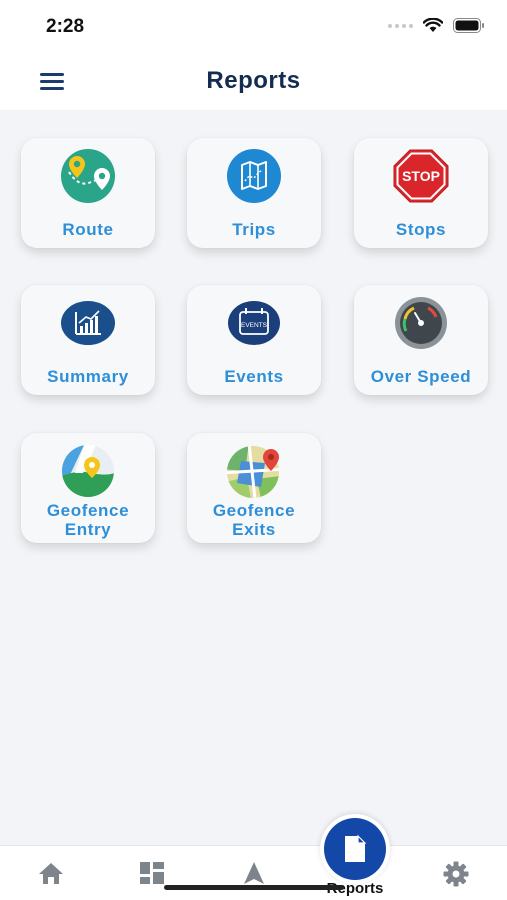 The height and width of the screenshot is (900, 507). I want to click on gear-icon, so click(456, 874).